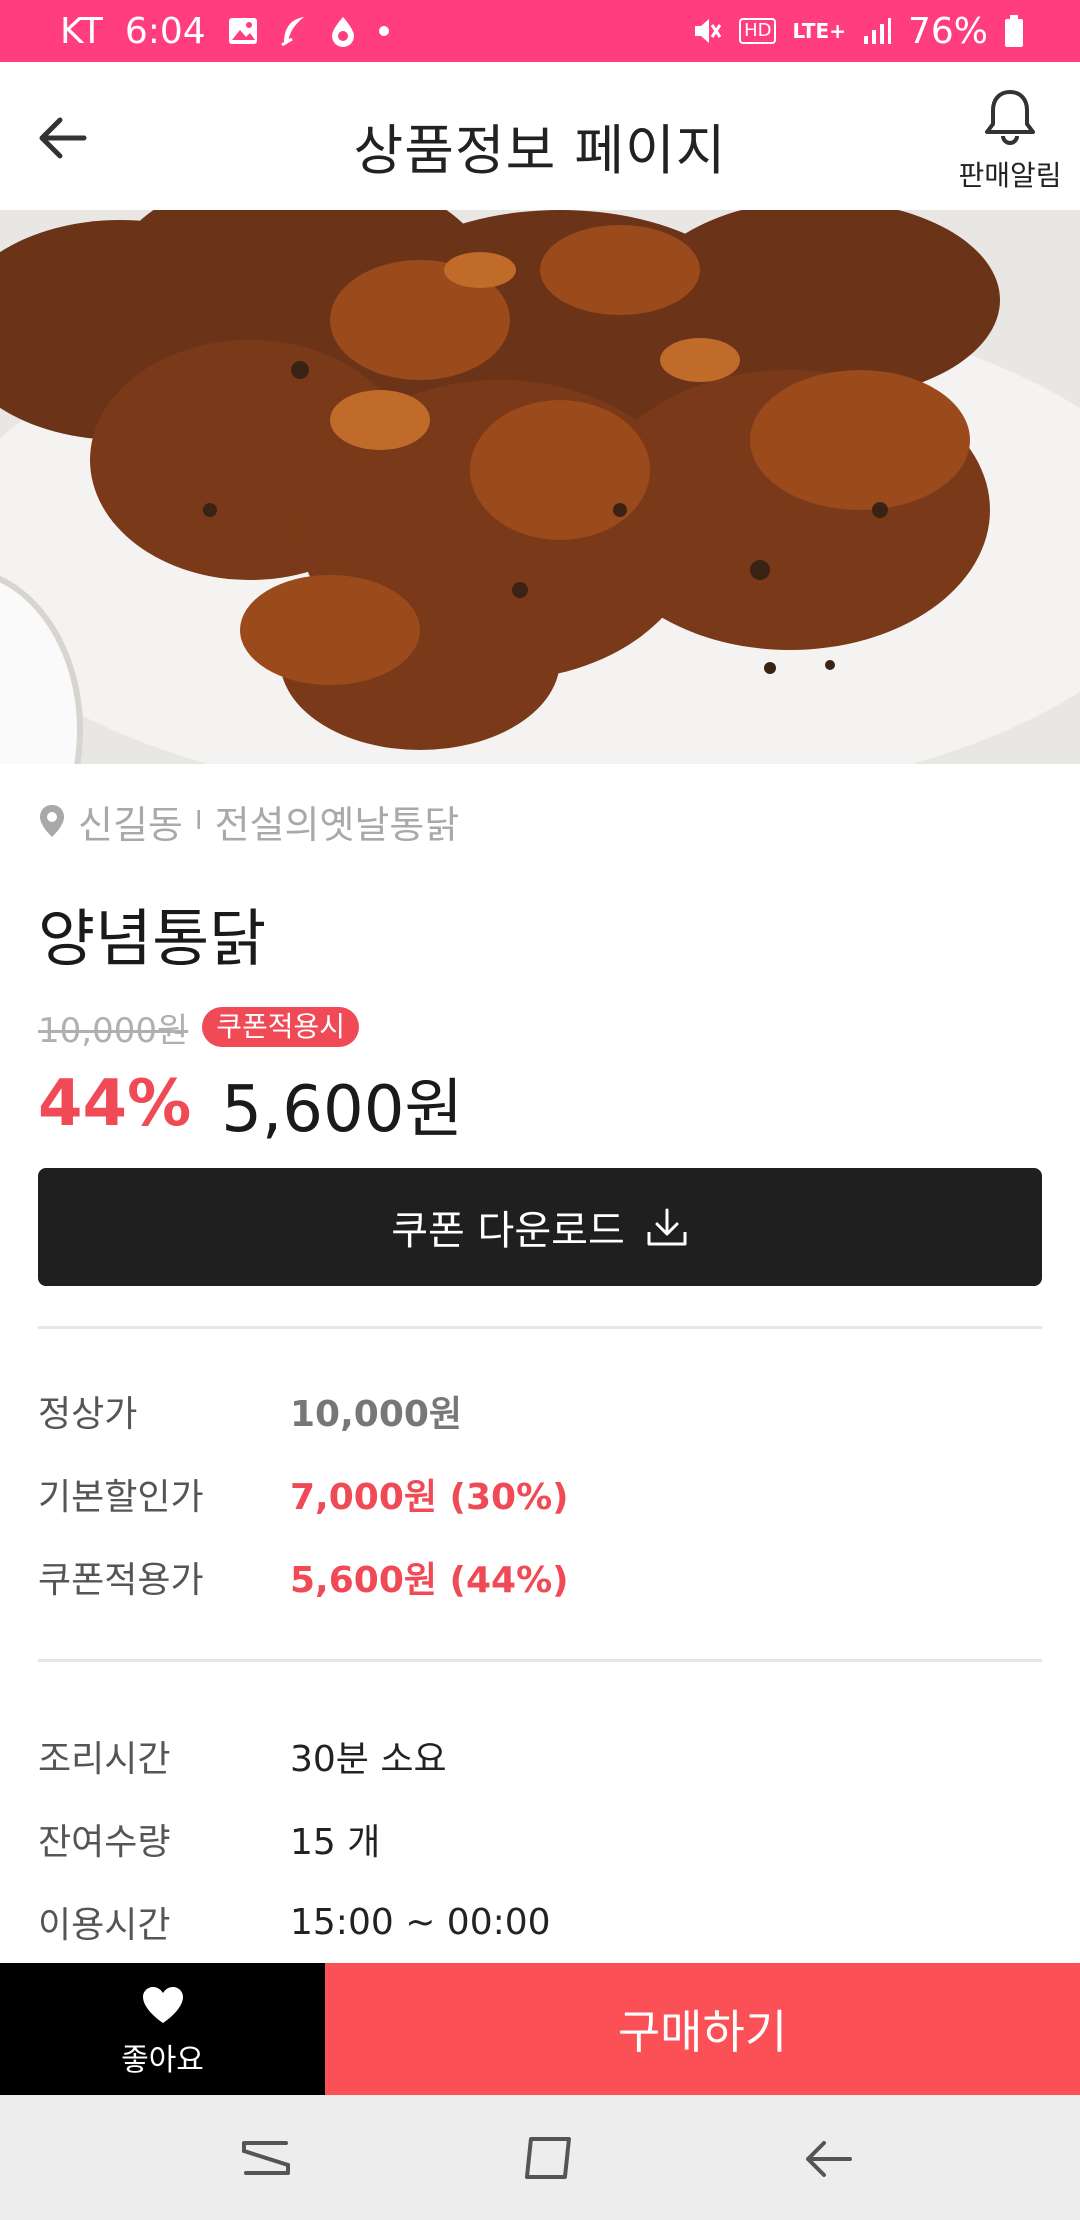  What do you see at coordinates (947, 31) in the screenshot?
I see `battery-percent: 76%` at bounding box center [947, 31].